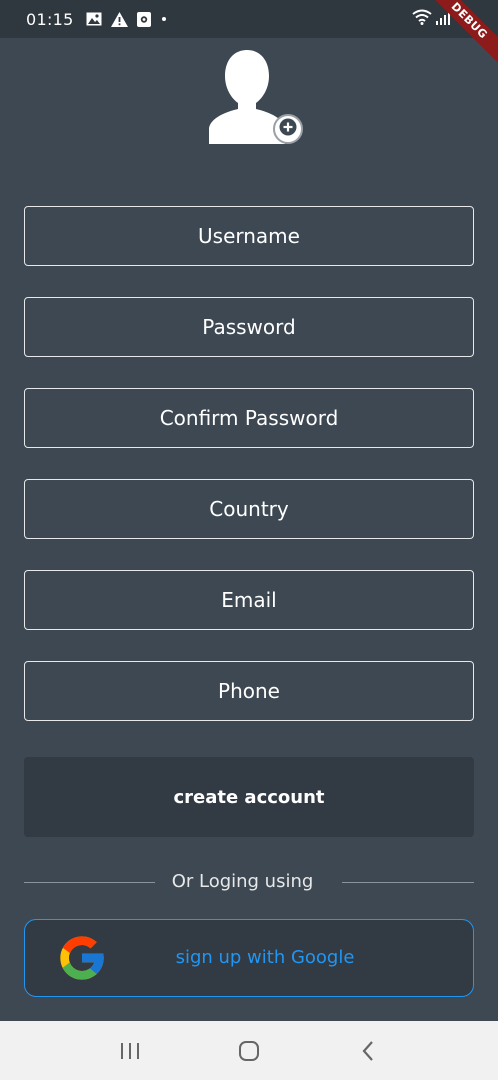 Image resolution: width=498 pixels, height=1080 pixels. Describe the element at coordinates (368, 1051) in the screenshot. I see `back-icon` at that location.